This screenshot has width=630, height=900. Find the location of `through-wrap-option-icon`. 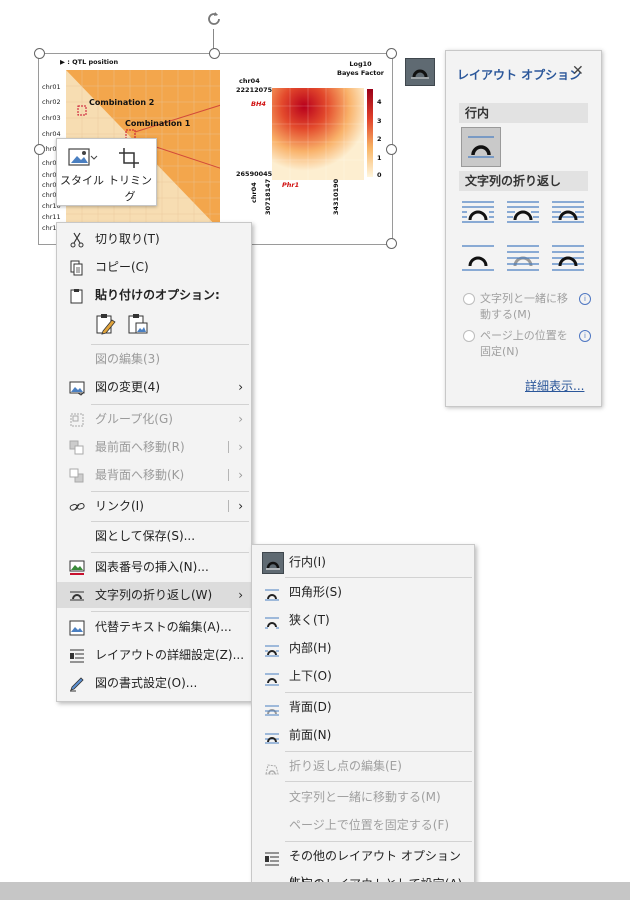

through-wrap-option-icon is located at coordinates (568, 213).